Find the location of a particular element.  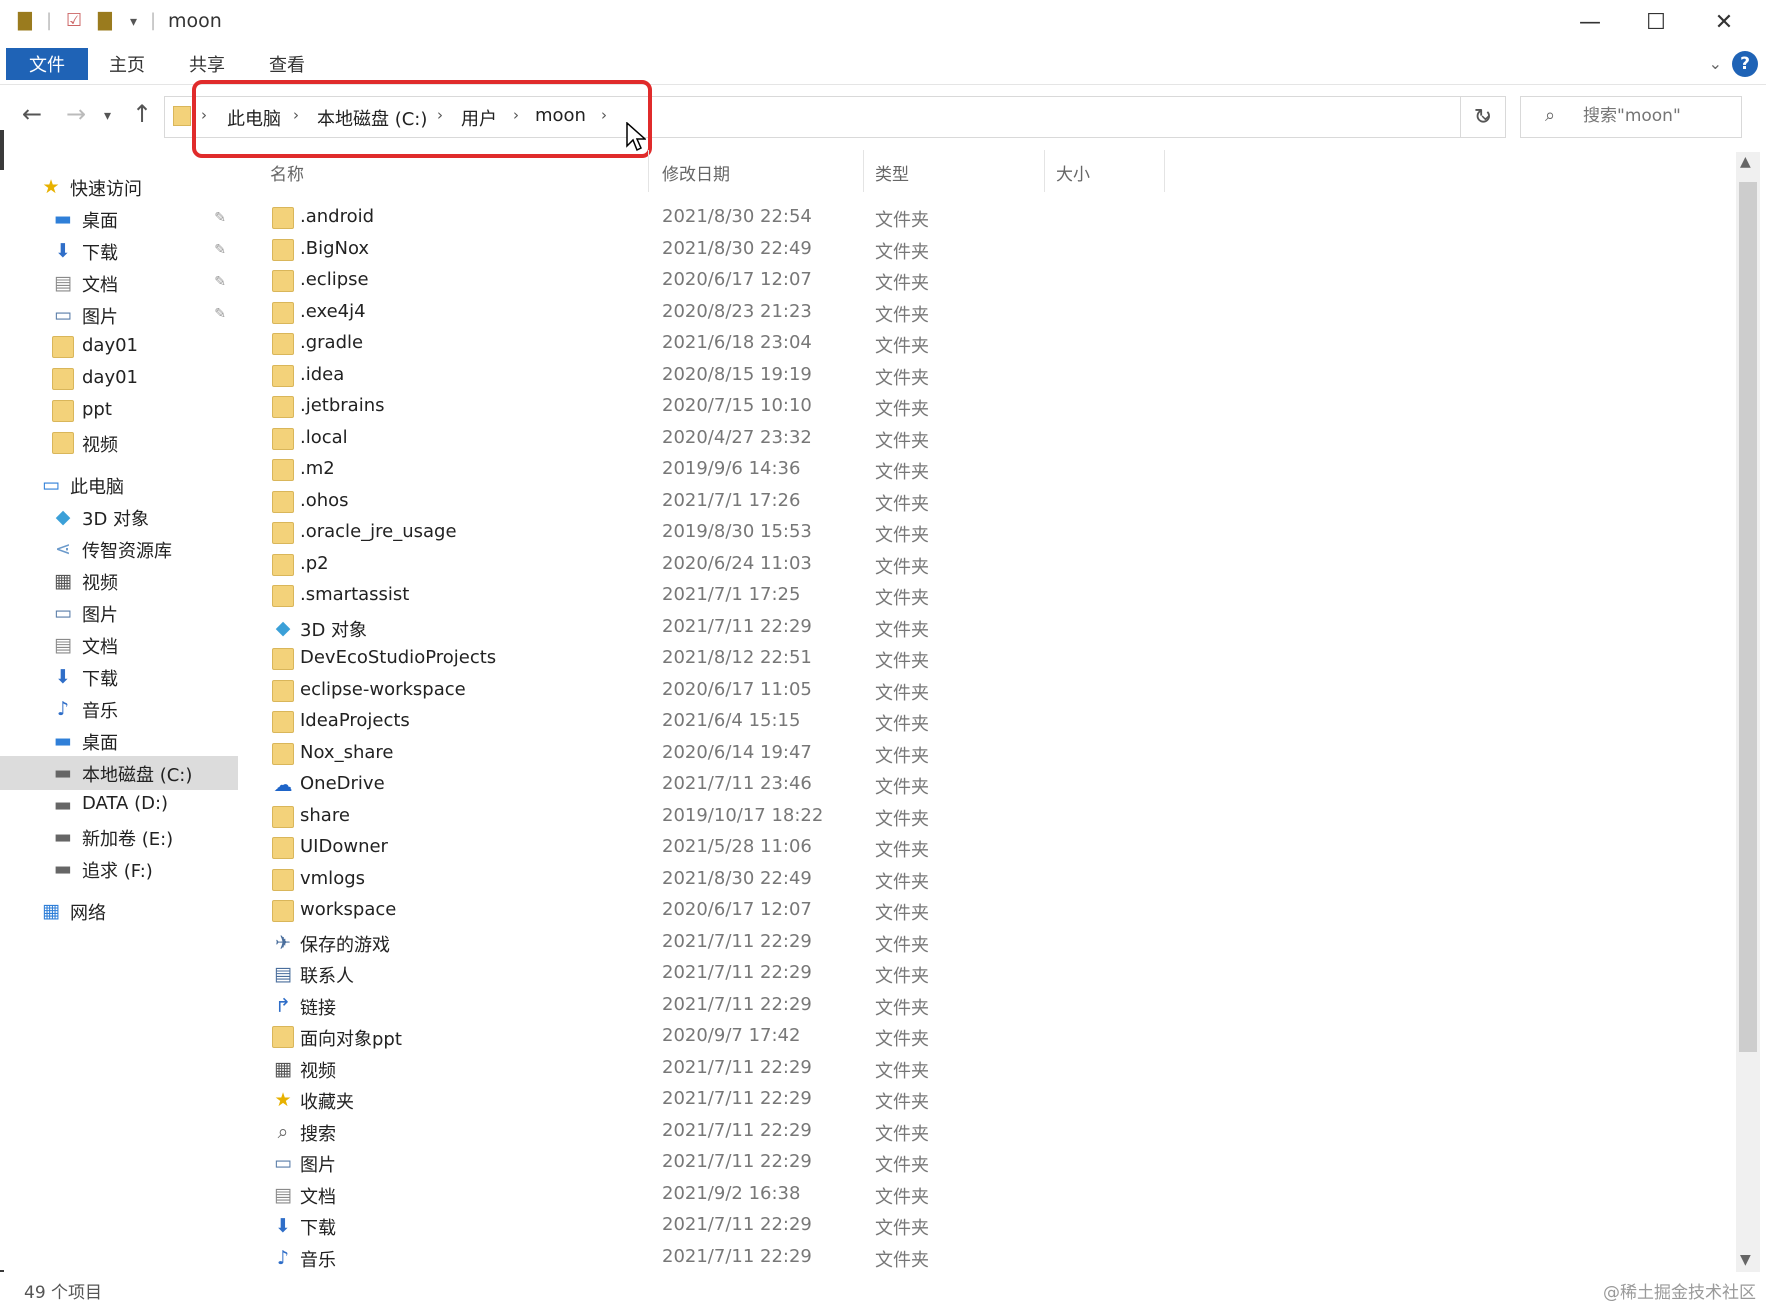

file-name: .smartassist is located at coordinates (355, 594).